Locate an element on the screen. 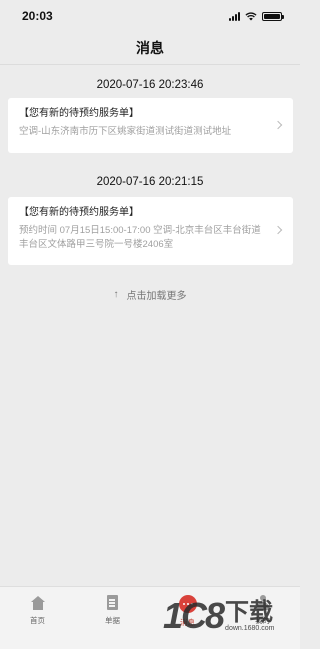 The image size is (320, 649). status-icons is located at coordinates (256, 16).